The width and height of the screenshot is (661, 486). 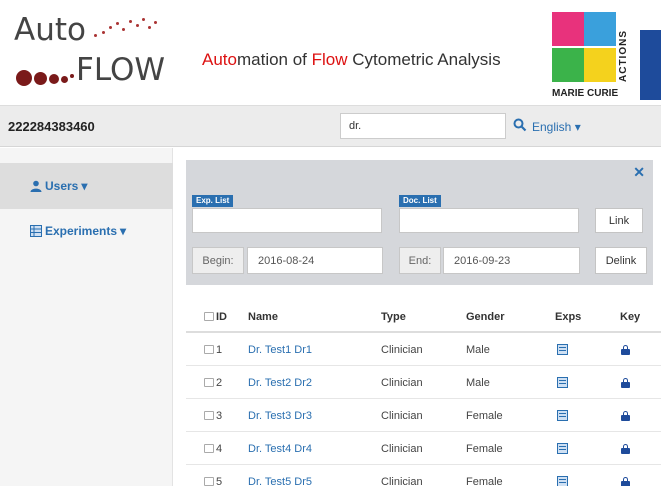 What do you see at coordinates (219, 415) in the screenshot?
I see `row-id: 3` at bounding box center [219, 415].